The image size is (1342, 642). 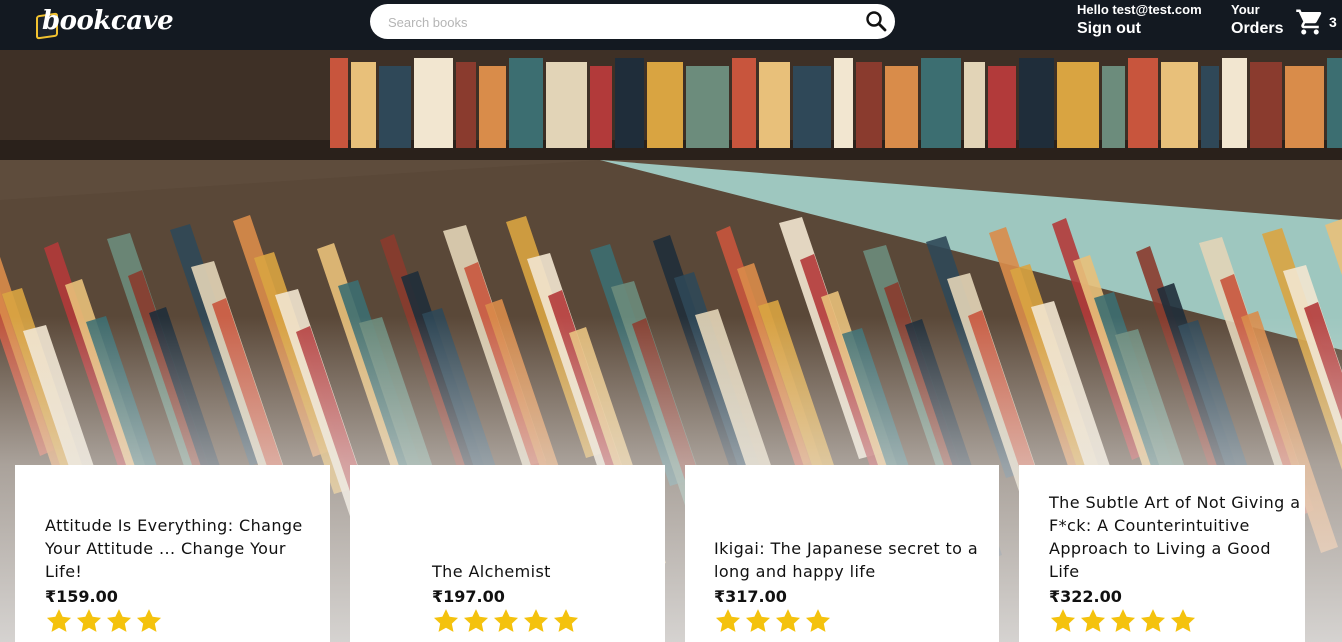 I want to click on product-price: ₹197.00, so click(x=468, y=596).